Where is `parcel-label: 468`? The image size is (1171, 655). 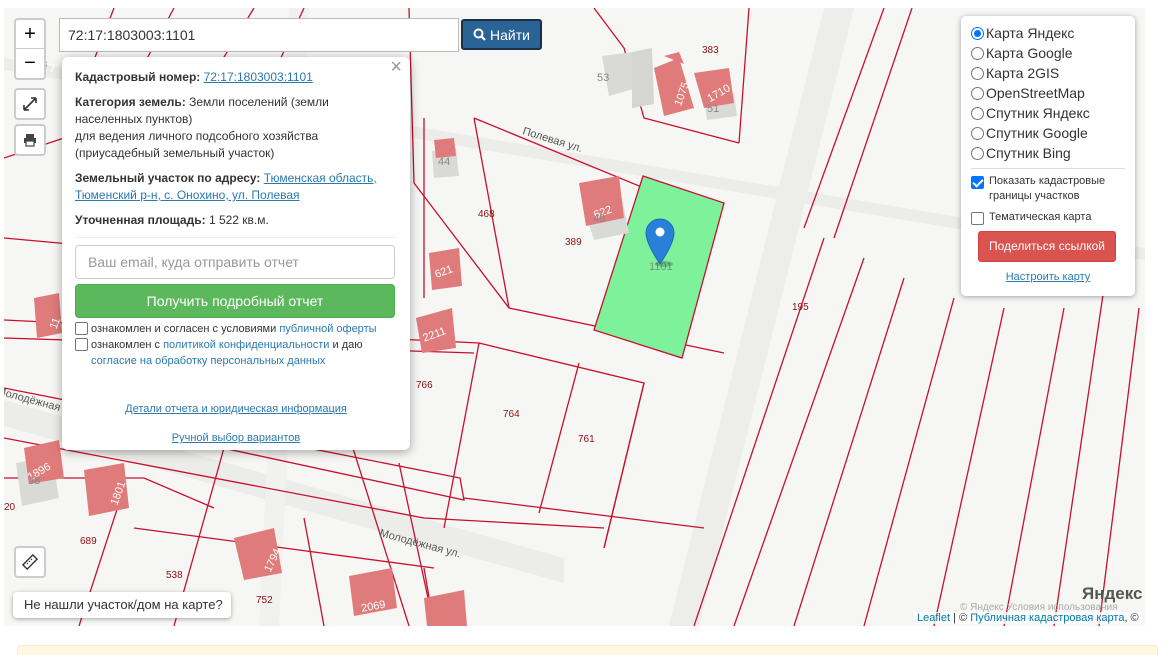
parcel-label: 468 is located at coordinates (486, 214).